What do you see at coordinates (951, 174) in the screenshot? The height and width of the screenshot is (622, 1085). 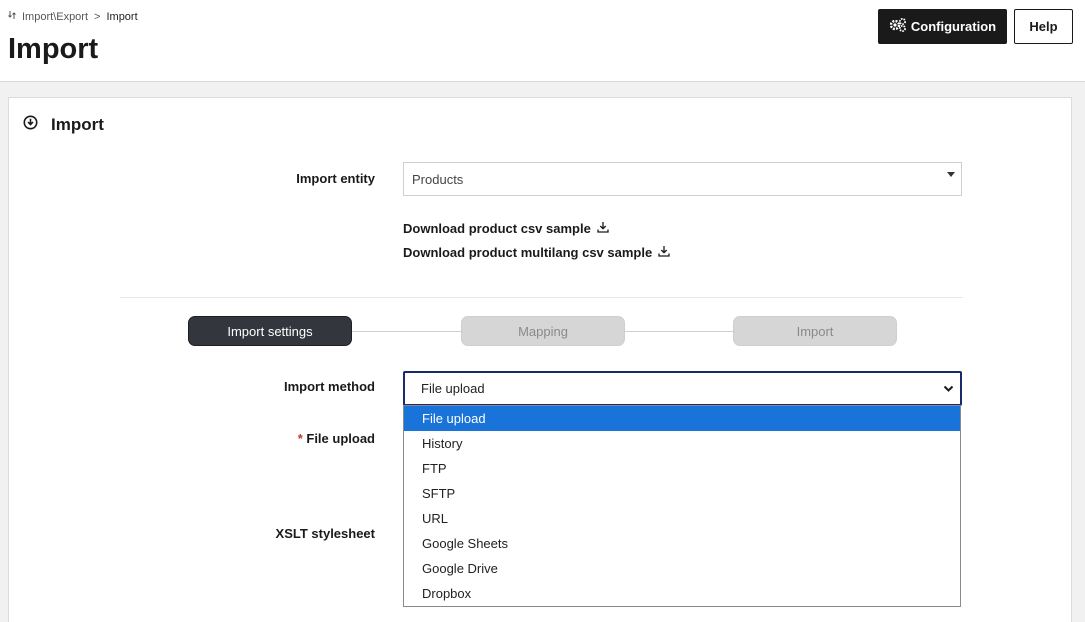 I see `caret-down-icon` at bounding box center [951, 174].